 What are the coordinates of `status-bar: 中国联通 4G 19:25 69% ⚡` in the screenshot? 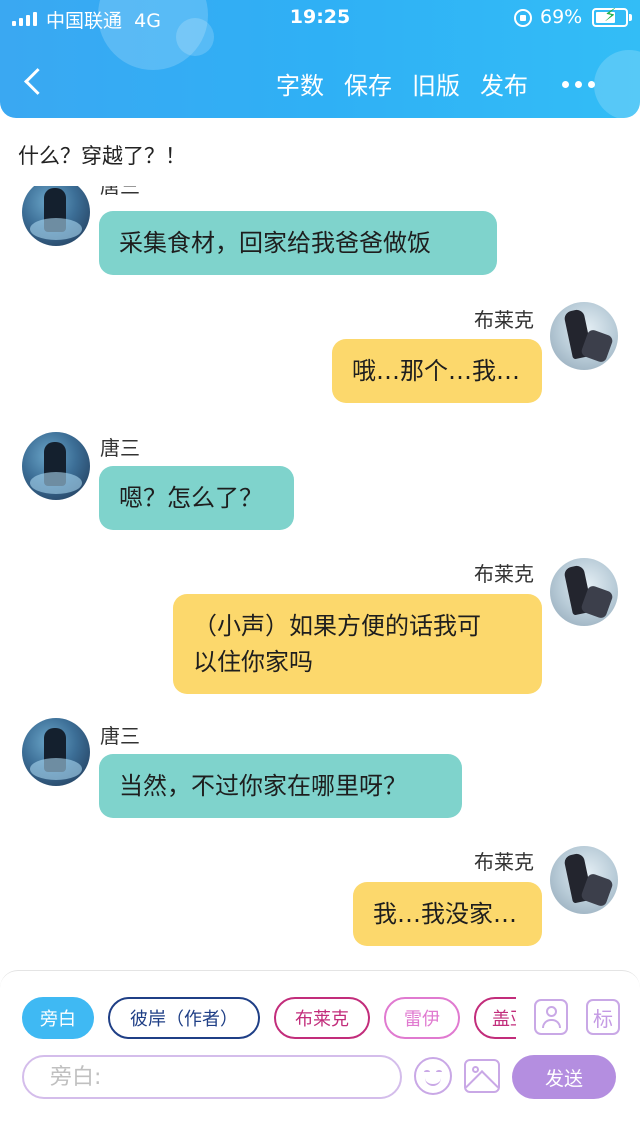 It's located at (320, 18).